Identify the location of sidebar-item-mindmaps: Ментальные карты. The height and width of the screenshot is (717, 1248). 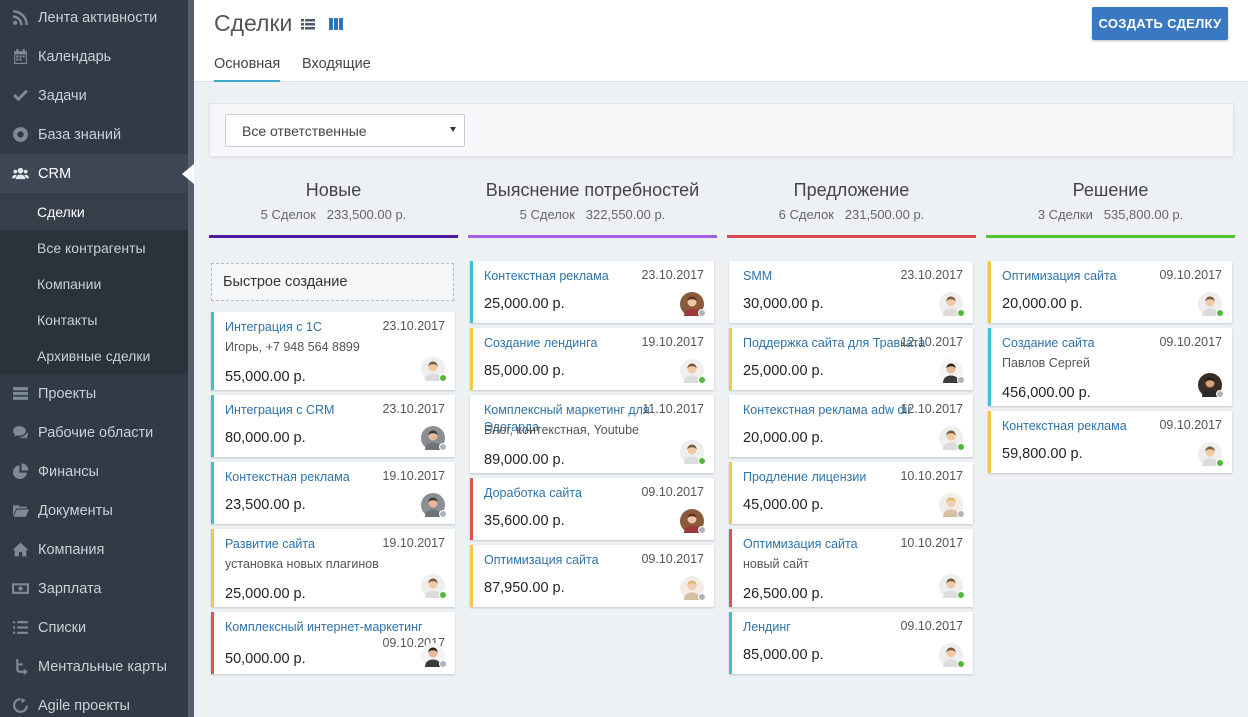
(94, 666).